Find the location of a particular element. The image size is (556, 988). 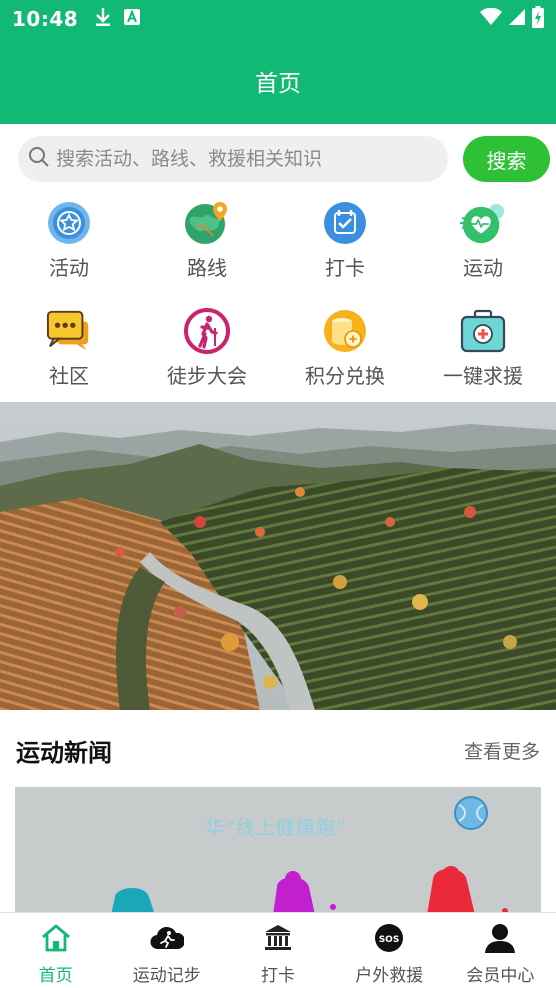

grid-item-points-exchange: 积分兑换 is located at coordinates (345, 353).